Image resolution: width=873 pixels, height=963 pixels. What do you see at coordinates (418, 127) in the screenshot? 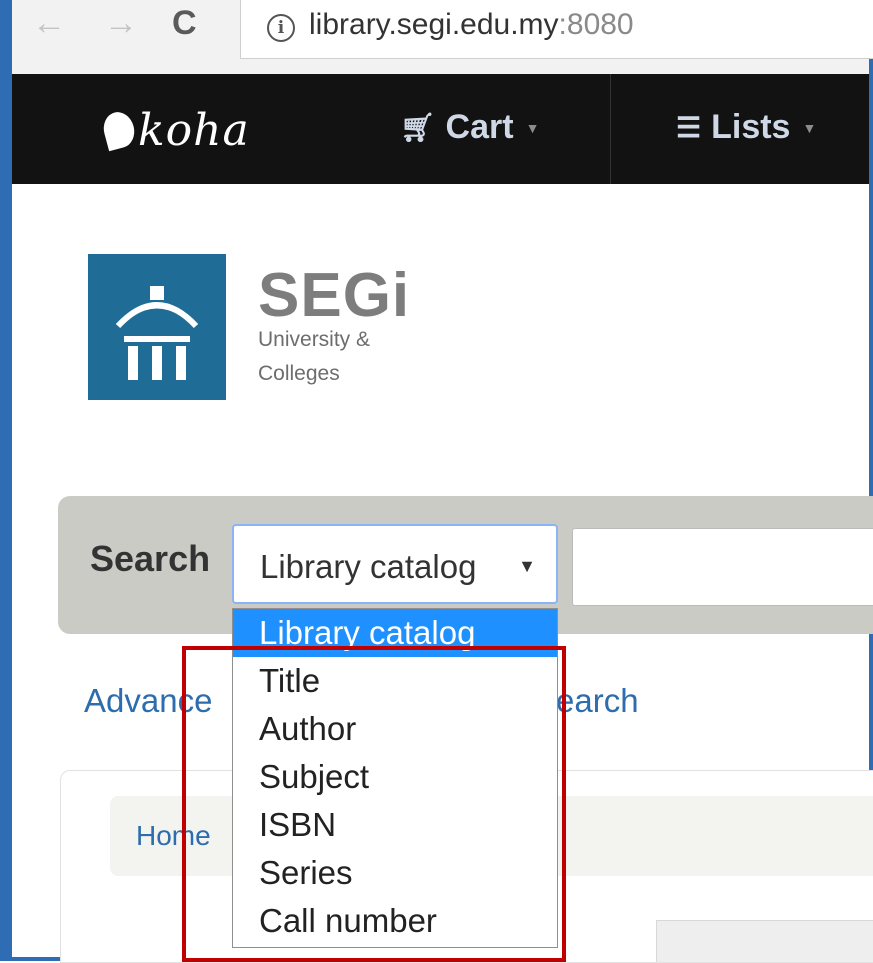
I see `cart-icon: 🛒︎` at bounding box center [418, 127].